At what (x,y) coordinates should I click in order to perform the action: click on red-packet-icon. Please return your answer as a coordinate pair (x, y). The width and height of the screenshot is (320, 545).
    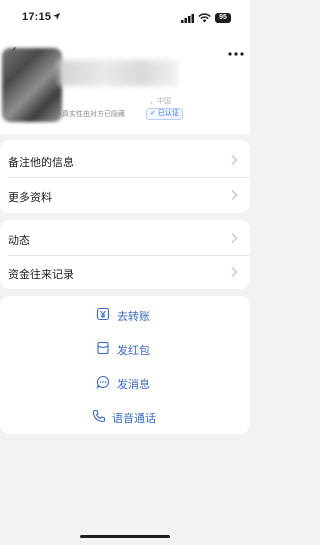
    Looking at the image, I should click on (103, 348).